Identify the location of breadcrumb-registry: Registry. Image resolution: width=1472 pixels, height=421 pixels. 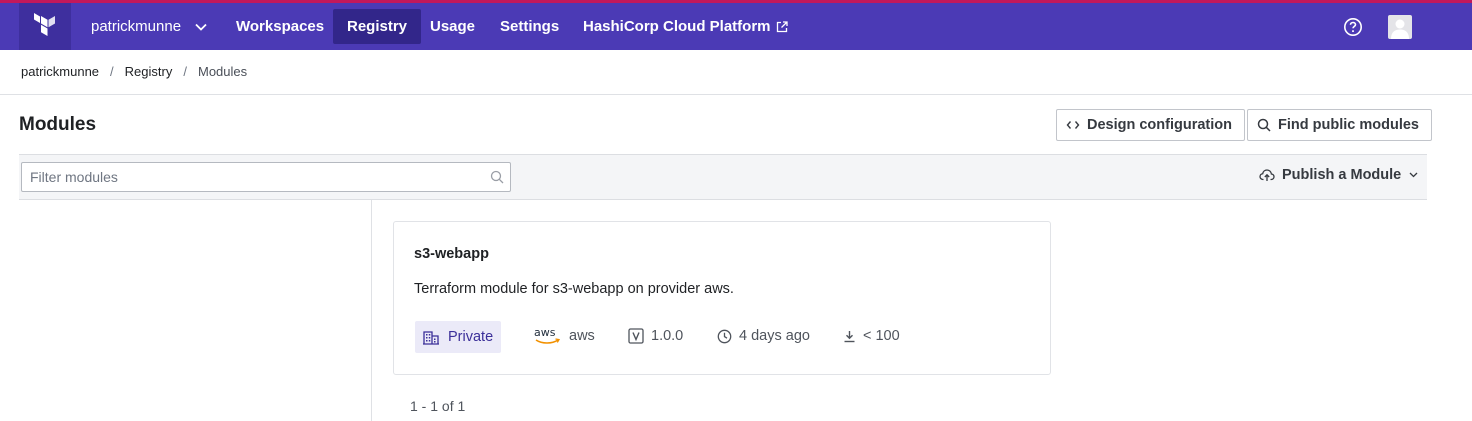
(149, 71).